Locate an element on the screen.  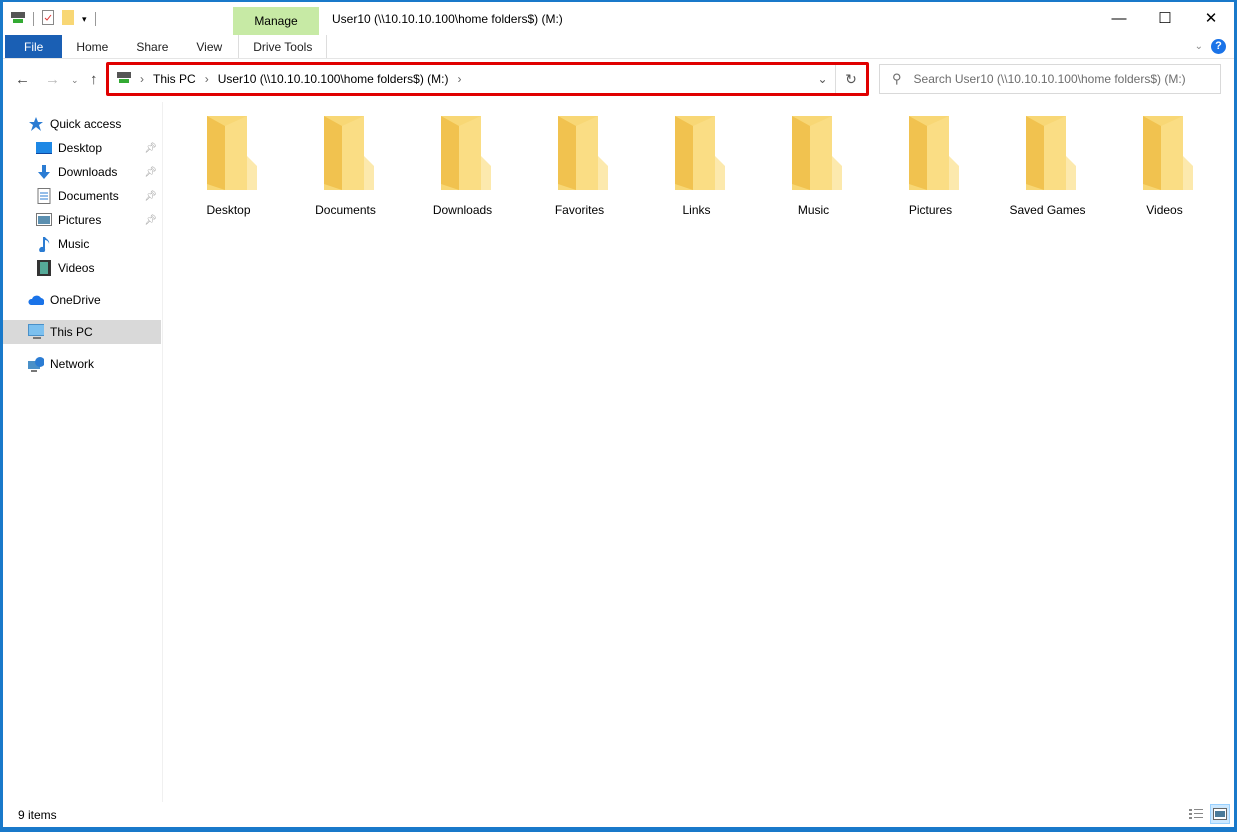
folder-item: Links is located at coordinates (696, 166).